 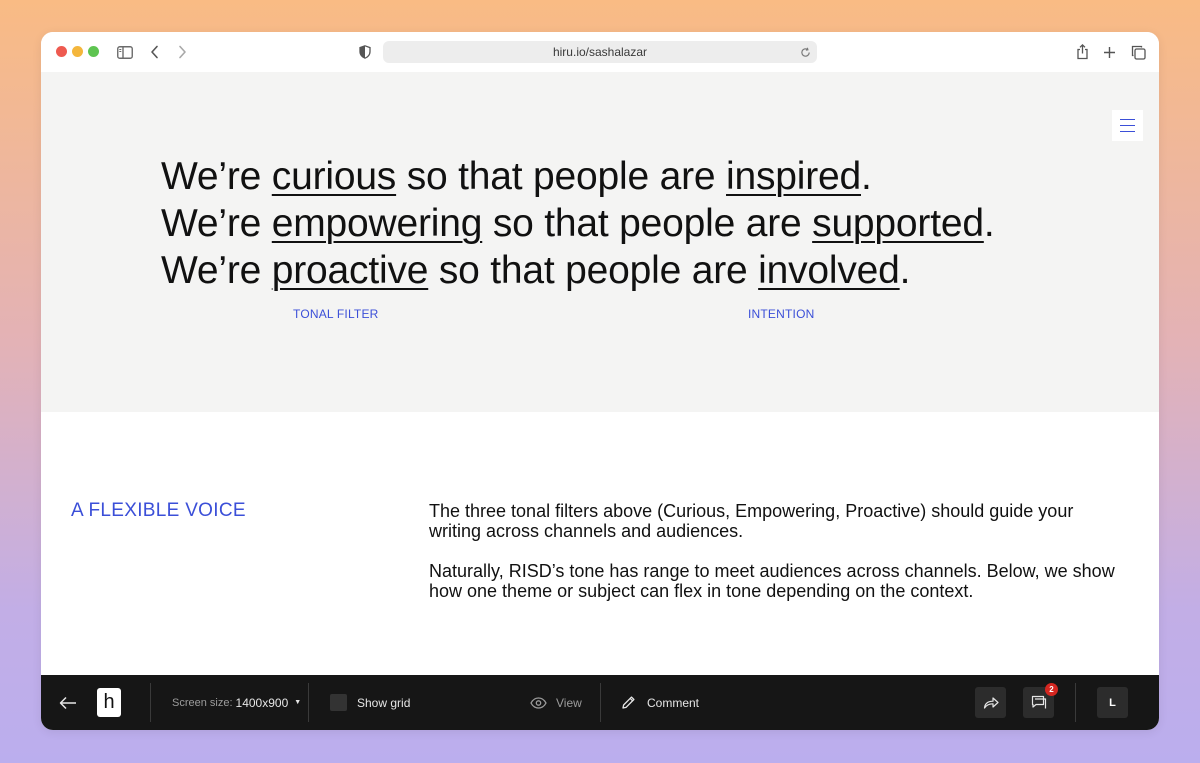 What do you see at coordinates (365, 52) in the screenshot?
I see `shield-icon` at bounding box center [365, 52].